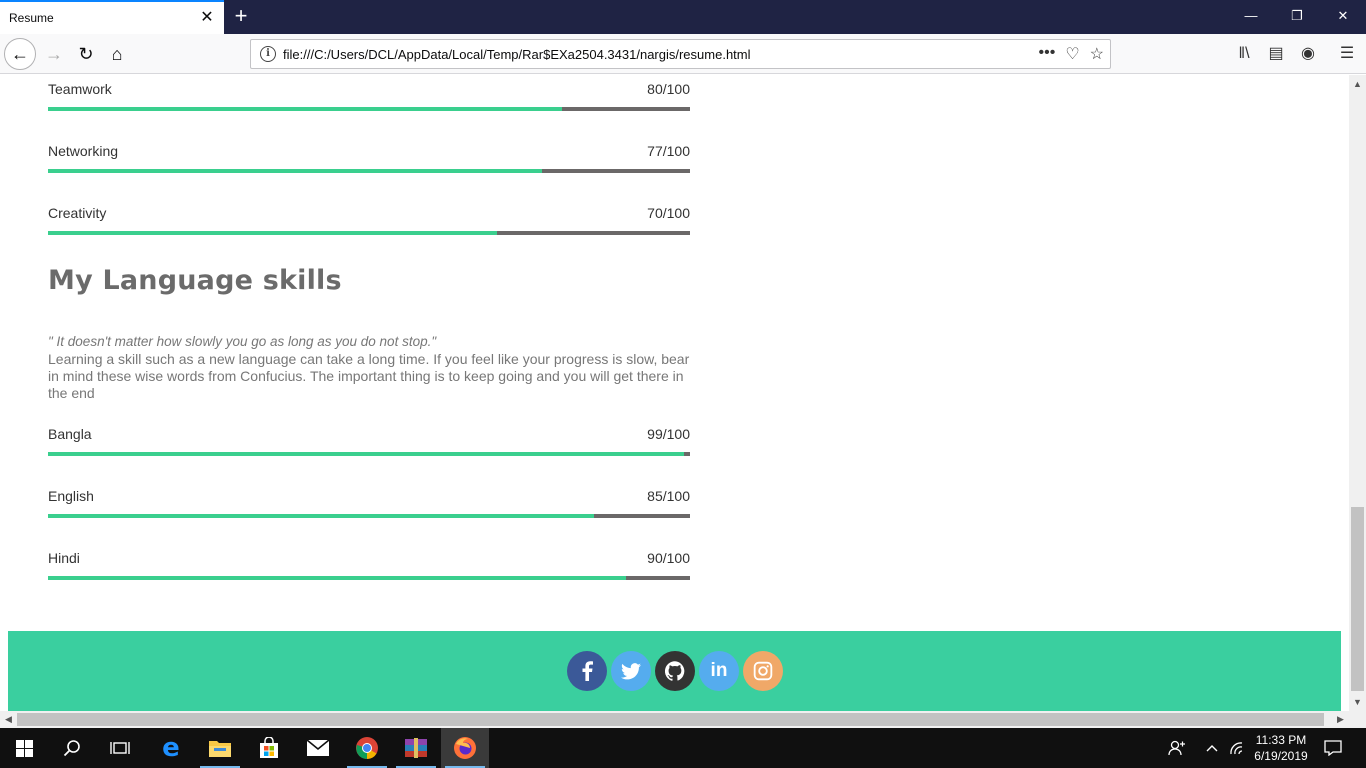 The width and height of the screenshot is (1366, 768). Describe the element at coordinates (1072, 54) in the screenshot. I see `pocket-icon: ♡` at that location.